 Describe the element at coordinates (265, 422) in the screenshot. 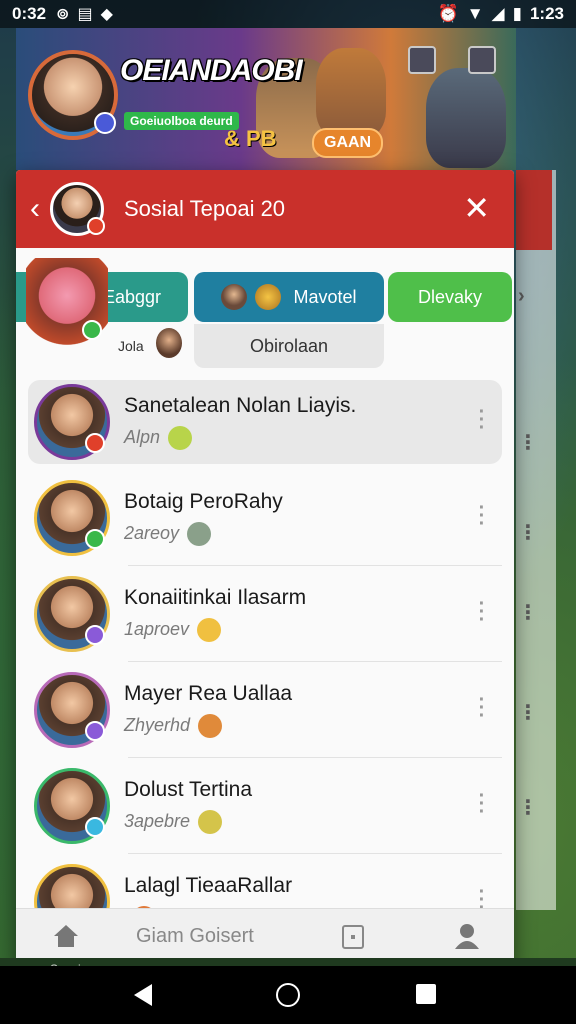

I see `friend-row: Sanetalean Nolan Liayis. Alpn · · ·` at that location.